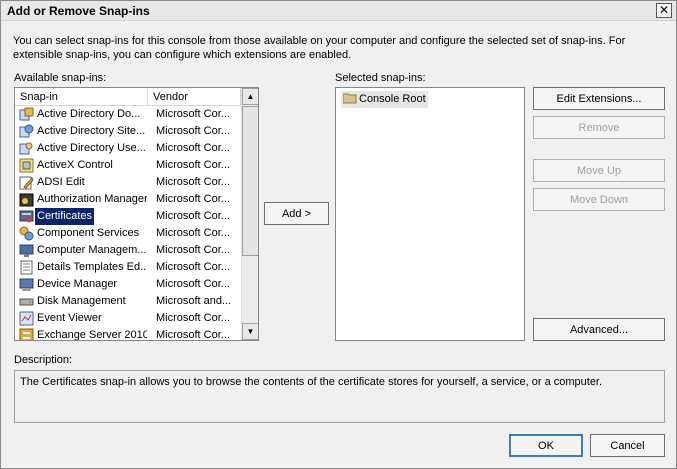 This screenshot has height=469, width=677. I want to click on snapin-name: Disk Management, so click(81, 301).